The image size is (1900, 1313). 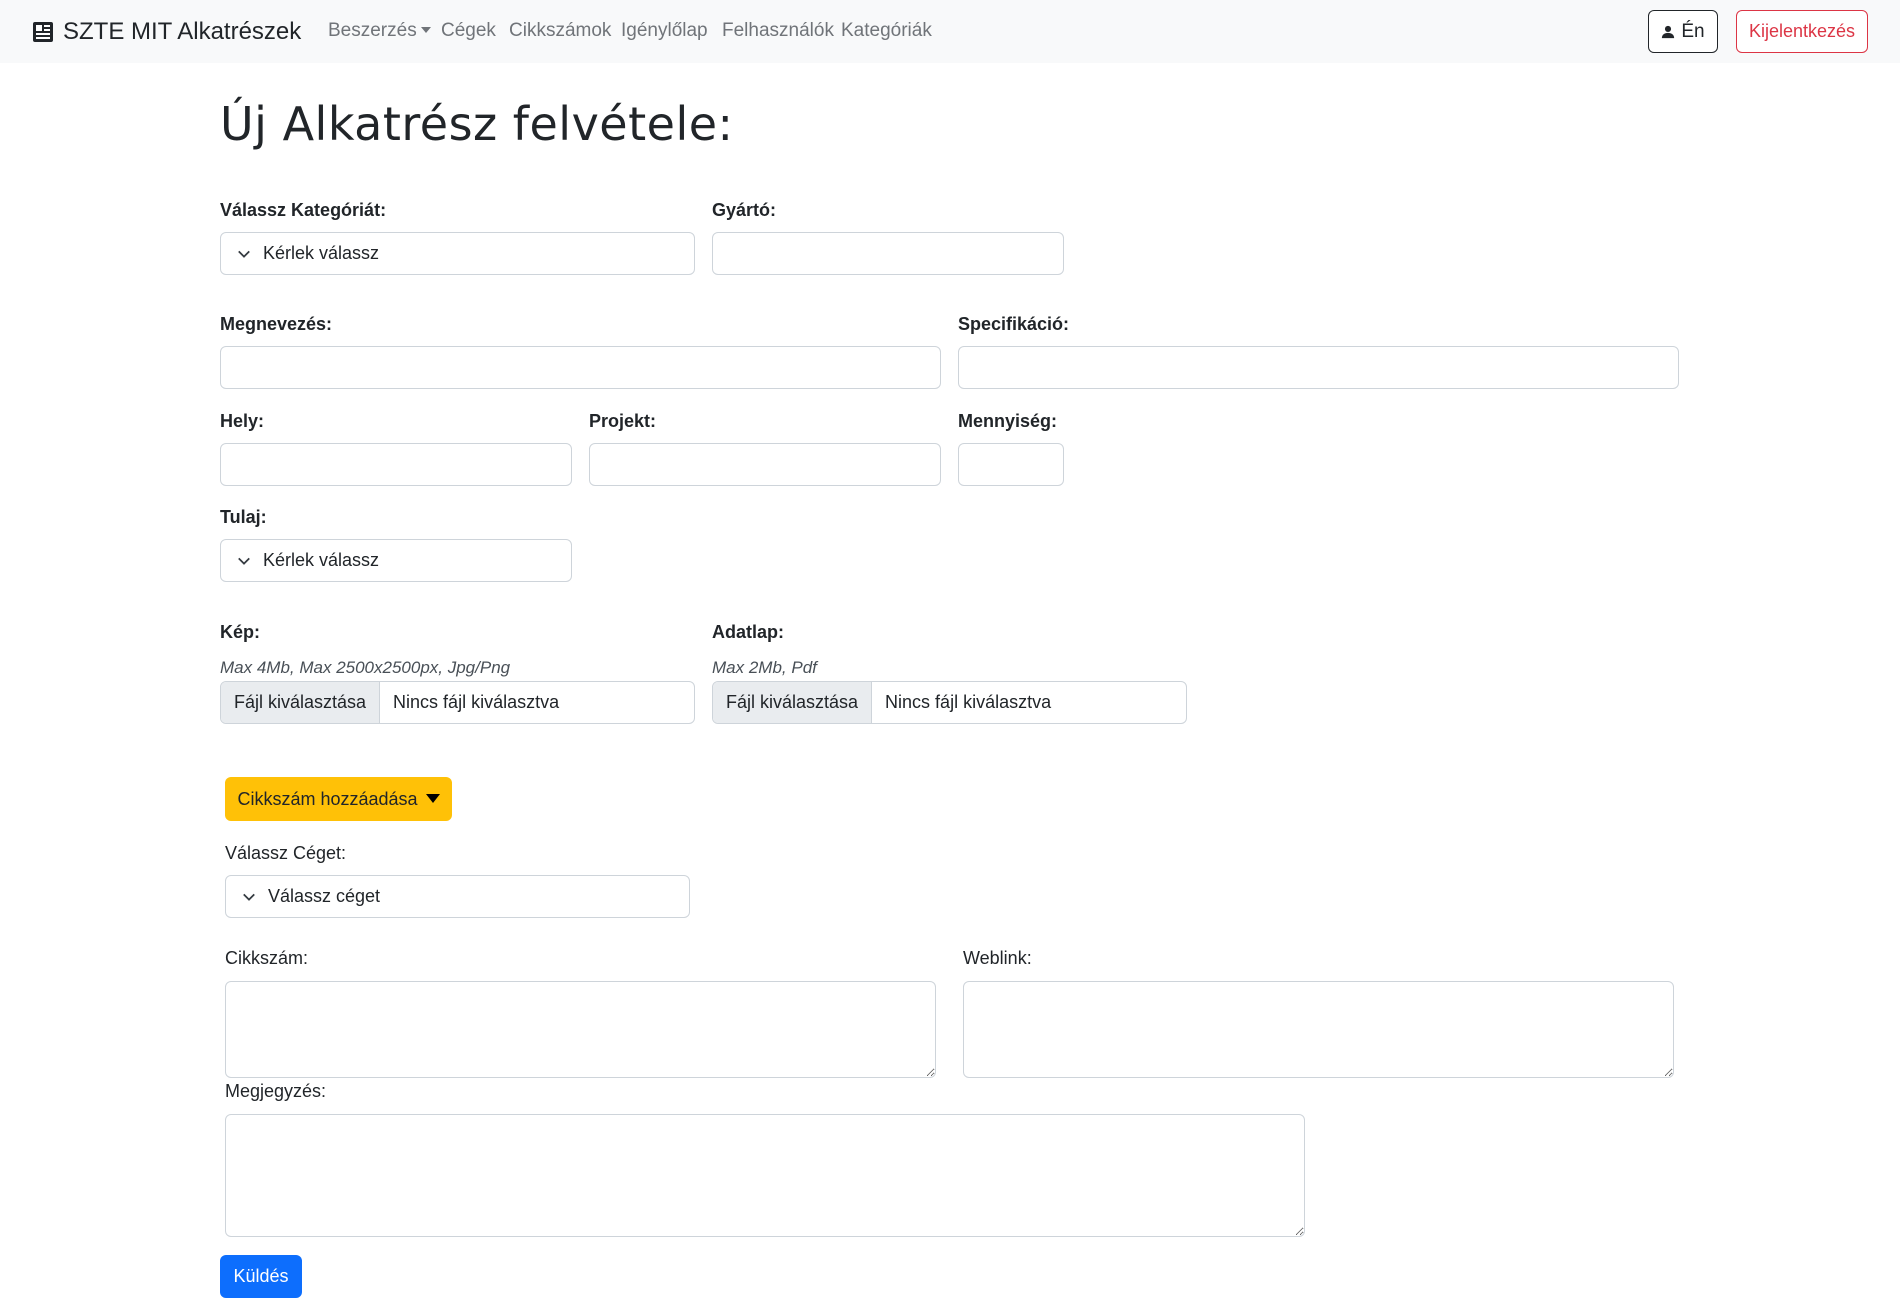 I want to click on add-article-button: Cikkszám hozzáadása, so click(x=338, y=799).